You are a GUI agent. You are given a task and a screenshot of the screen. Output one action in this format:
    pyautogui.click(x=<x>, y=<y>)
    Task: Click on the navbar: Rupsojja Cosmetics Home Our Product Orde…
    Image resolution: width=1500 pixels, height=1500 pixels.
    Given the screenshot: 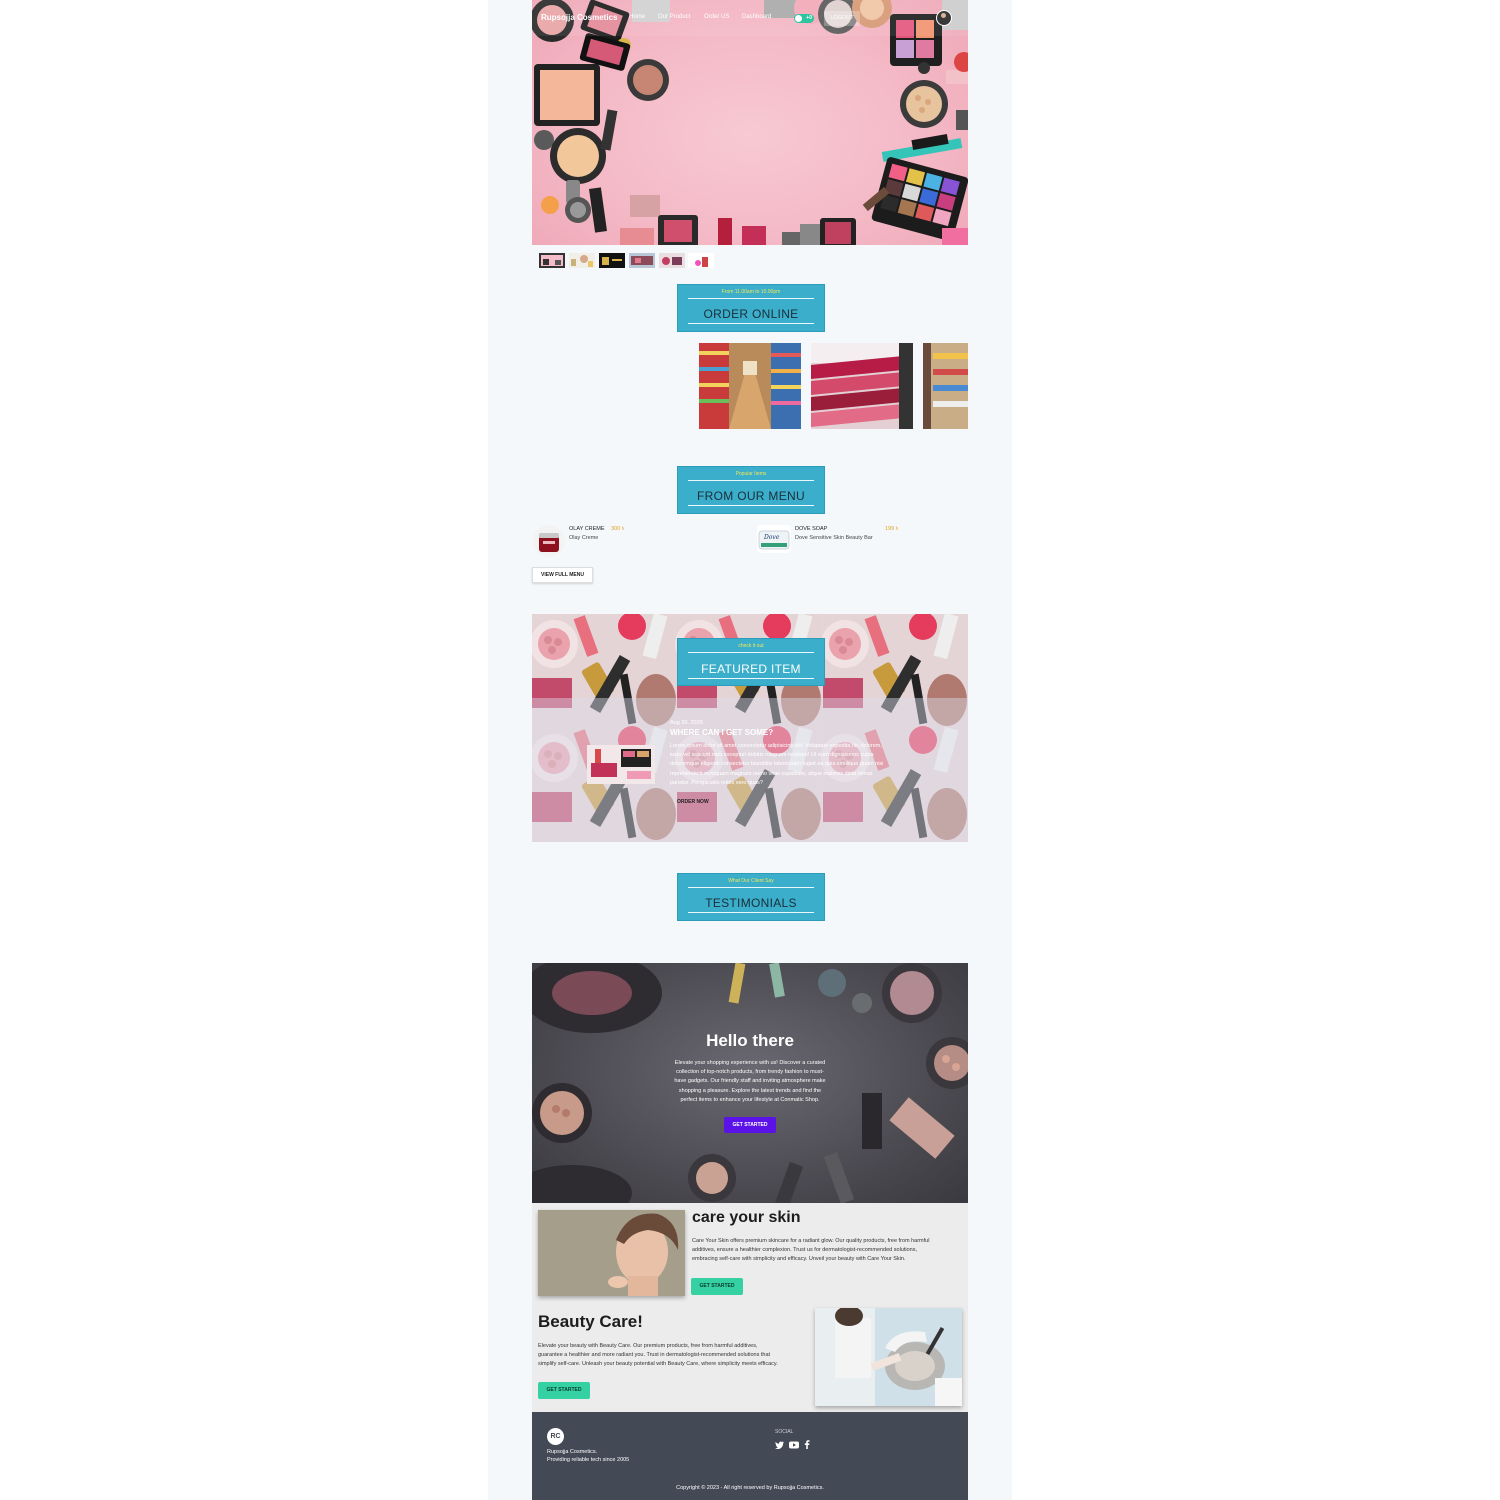 What is the action you would take?
    pyautogui.click(x=750, y=18)
    